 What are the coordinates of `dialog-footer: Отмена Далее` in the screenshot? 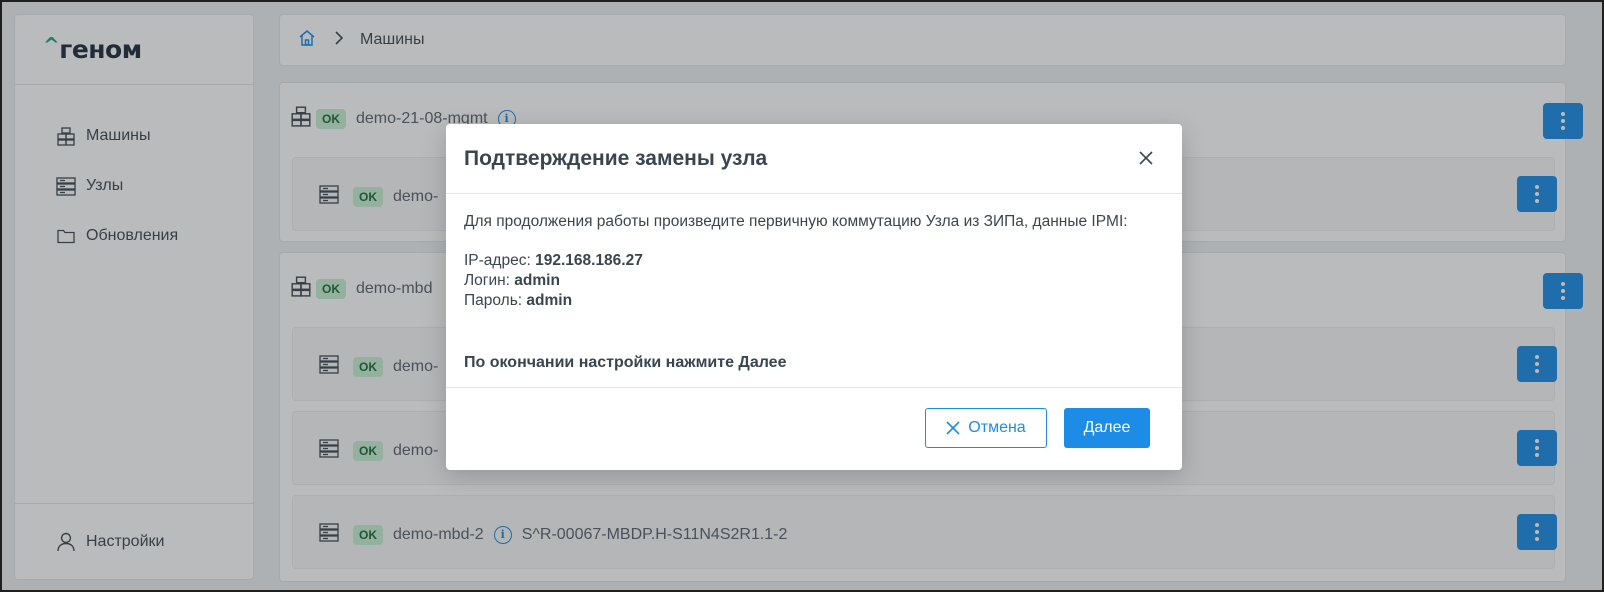 It's located at (814, 429).